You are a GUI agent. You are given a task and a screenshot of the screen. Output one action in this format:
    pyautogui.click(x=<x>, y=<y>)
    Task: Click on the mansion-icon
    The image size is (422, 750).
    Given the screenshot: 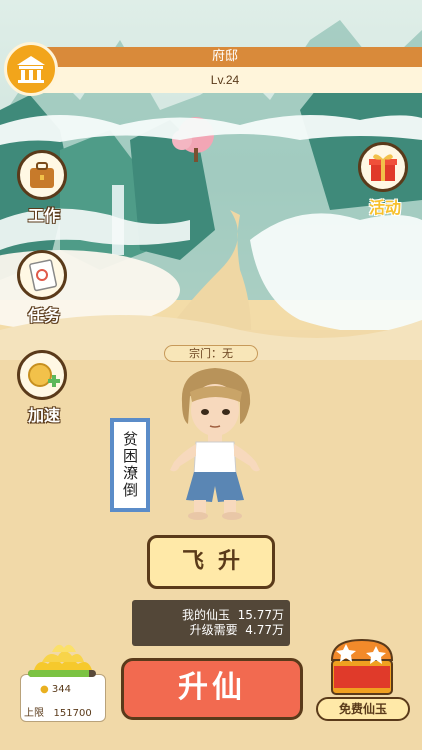 What is the action you would take?
    pyautogui.click(x=31, y=69)
    